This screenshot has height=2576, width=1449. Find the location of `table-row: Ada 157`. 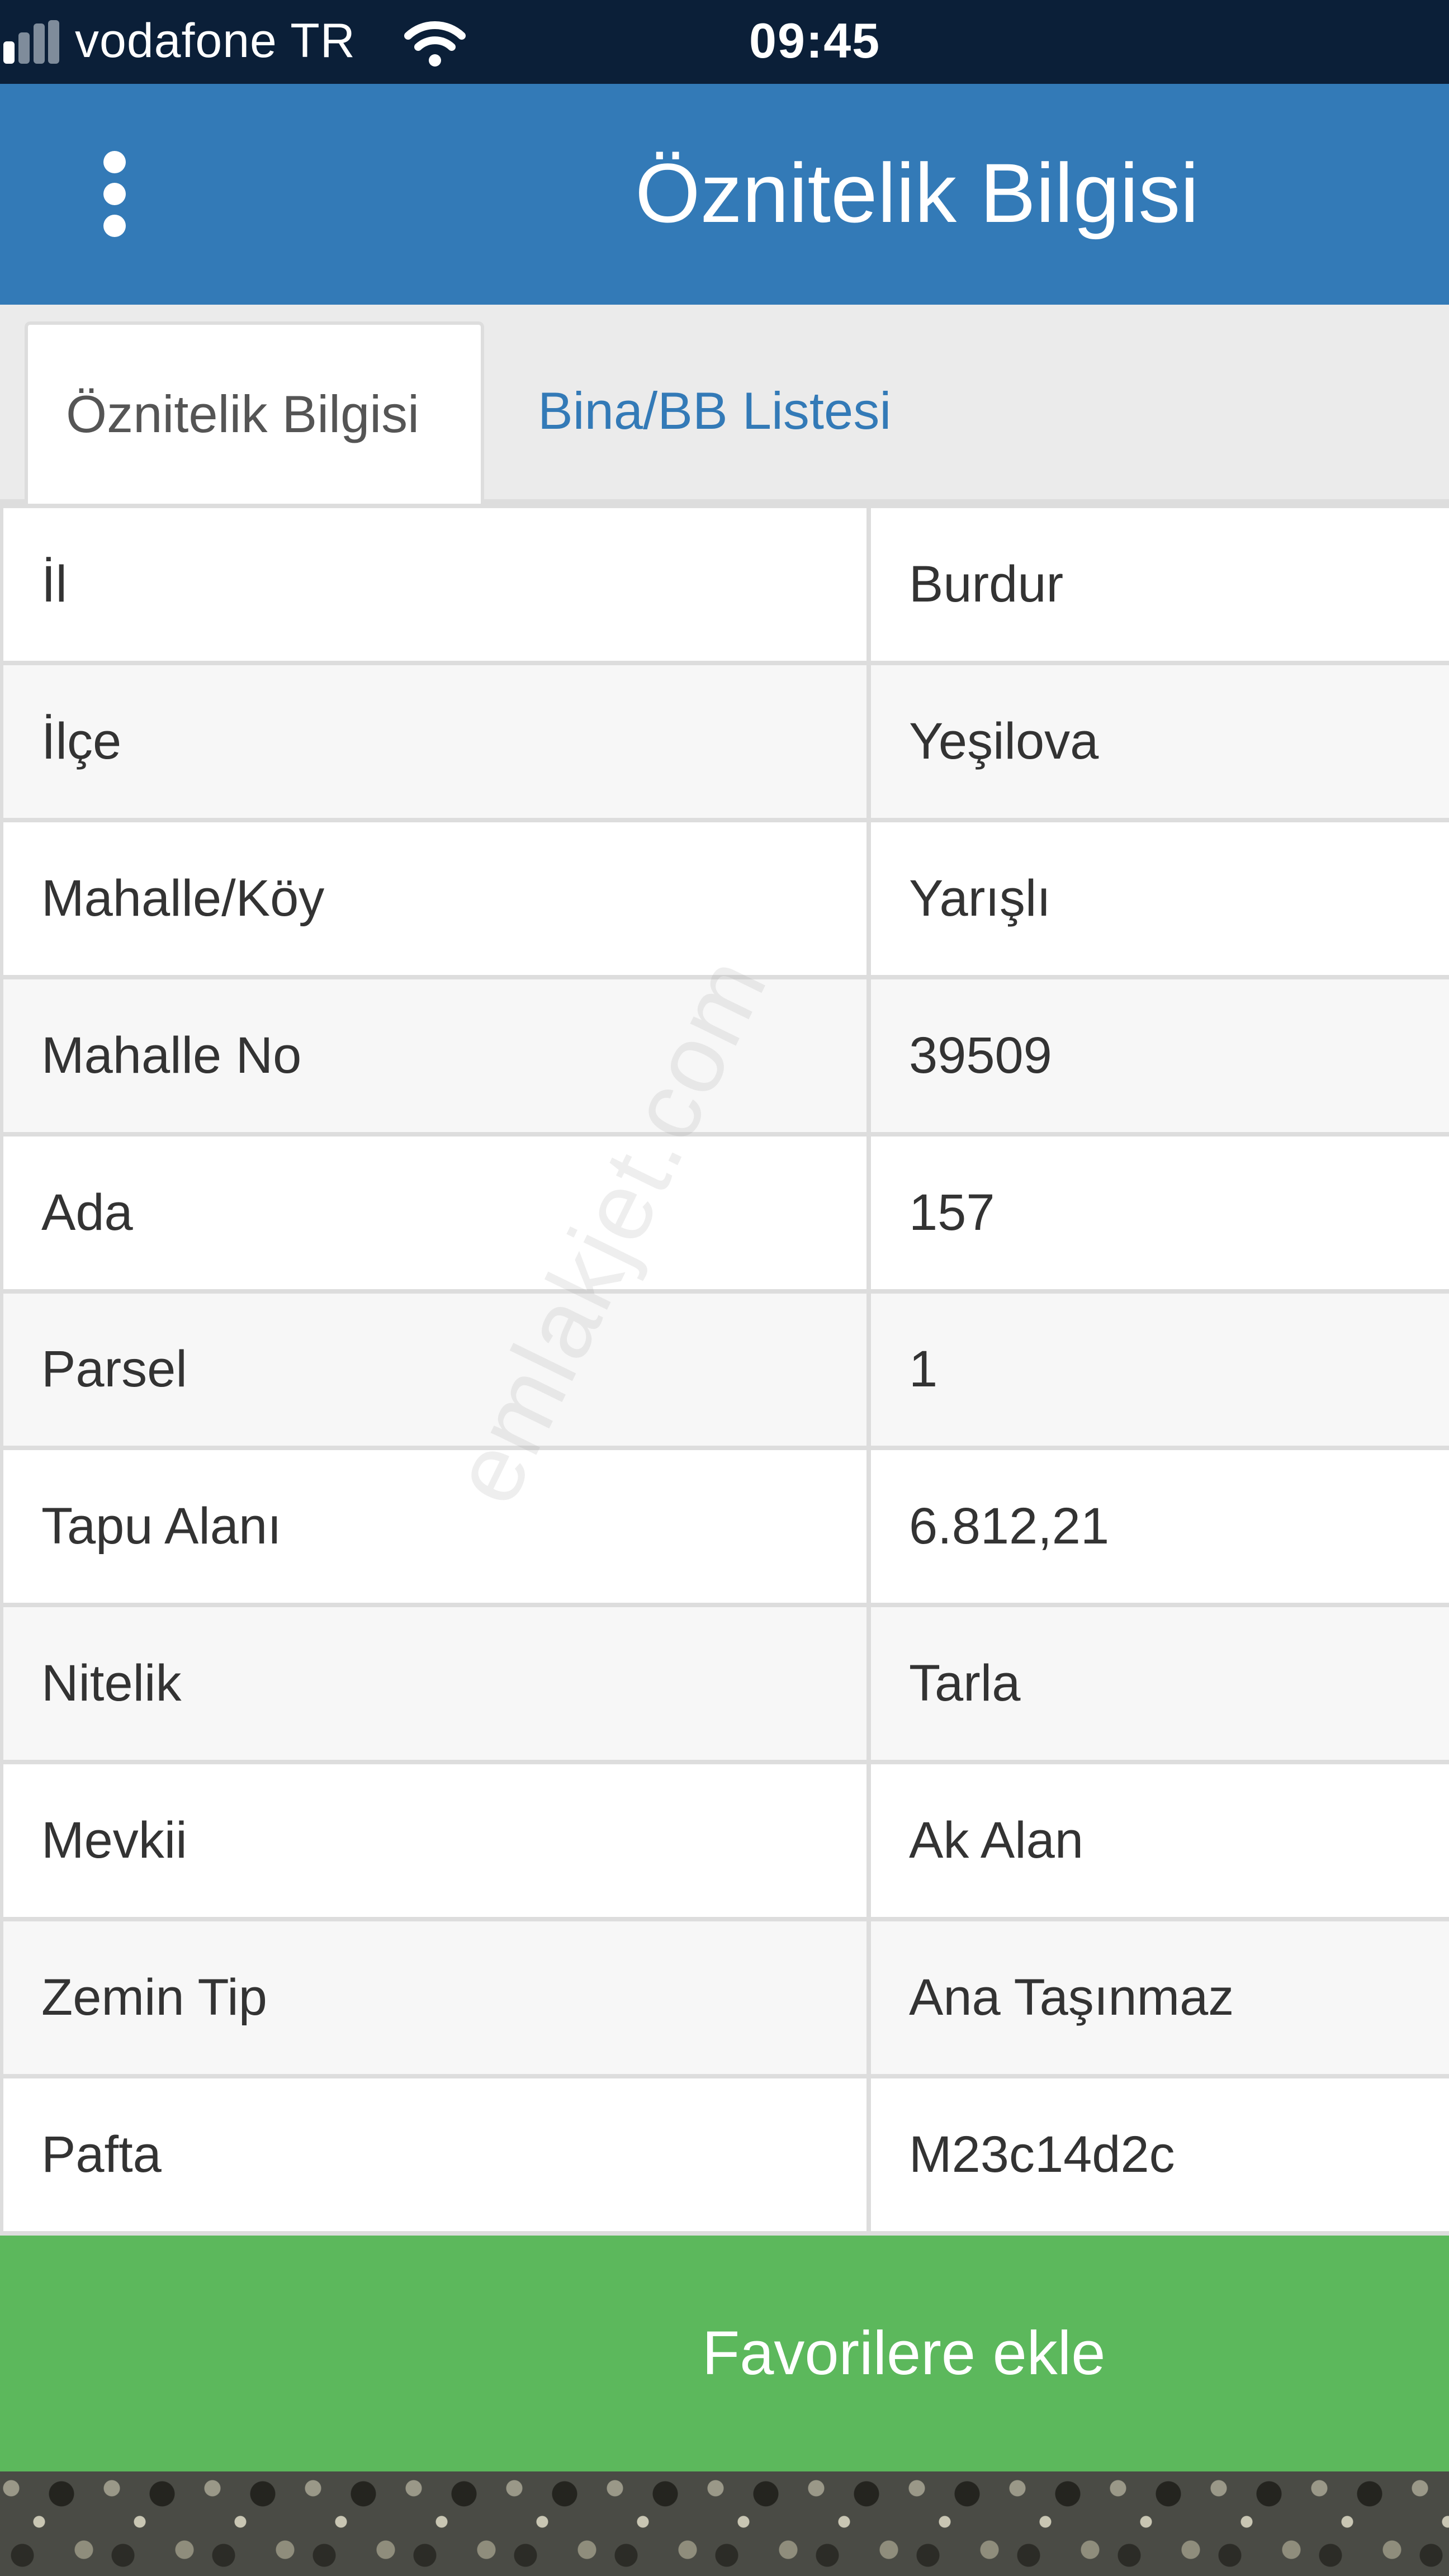

table-row: Ada 157 is located at coordinates (724, 1212).